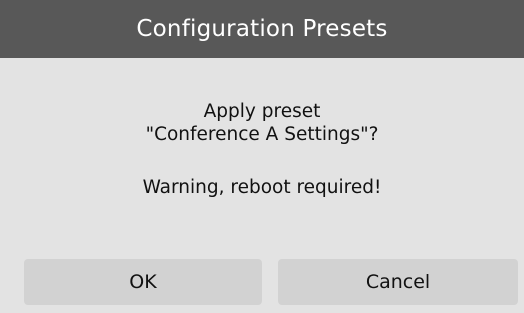 This screenshot has width=524, height=313. I want to click on dialog-title: Configuration Presets, so click(262, 29).